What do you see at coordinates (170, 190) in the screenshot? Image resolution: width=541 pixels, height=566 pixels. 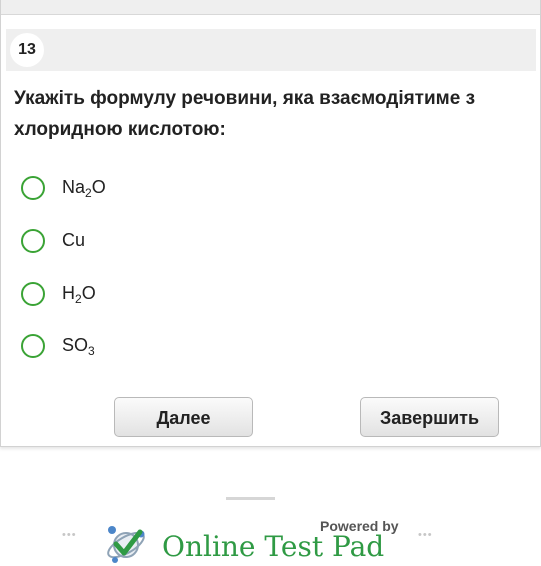 I see `answer-option-1: Na2O` at bounding box center [170, 190].